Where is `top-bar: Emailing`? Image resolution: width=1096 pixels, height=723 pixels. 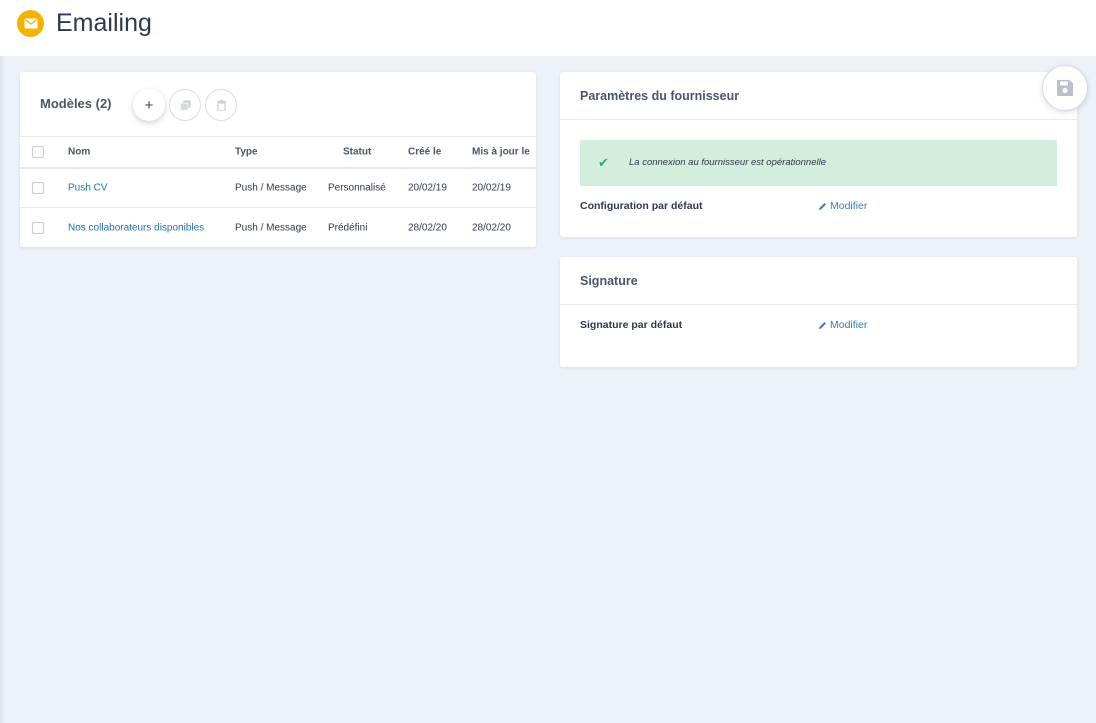 top-bar: Emailing is located at coordinates (548, 28).